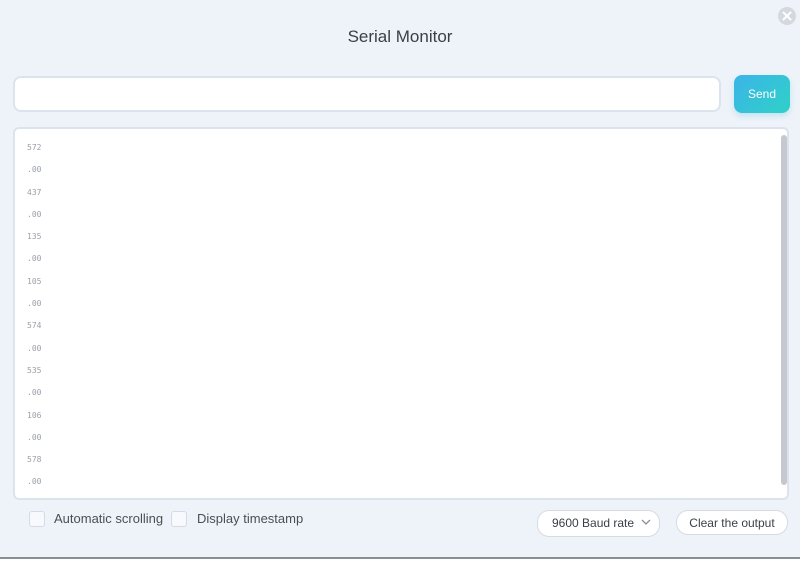 The height and width of the screenshot is (564, 800). I want to click on close-button, so click(787, 16).